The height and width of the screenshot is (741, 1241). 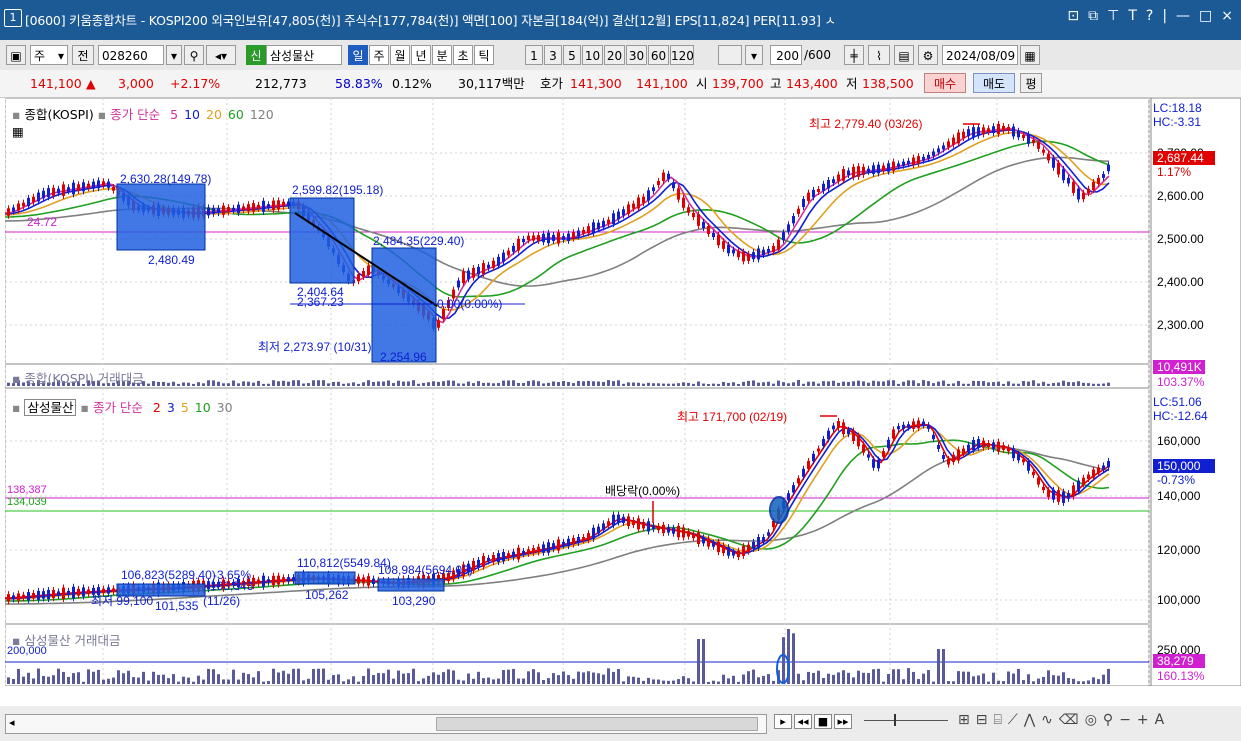 I want to click on period-number-120: 120, so click(x=682, y=55).